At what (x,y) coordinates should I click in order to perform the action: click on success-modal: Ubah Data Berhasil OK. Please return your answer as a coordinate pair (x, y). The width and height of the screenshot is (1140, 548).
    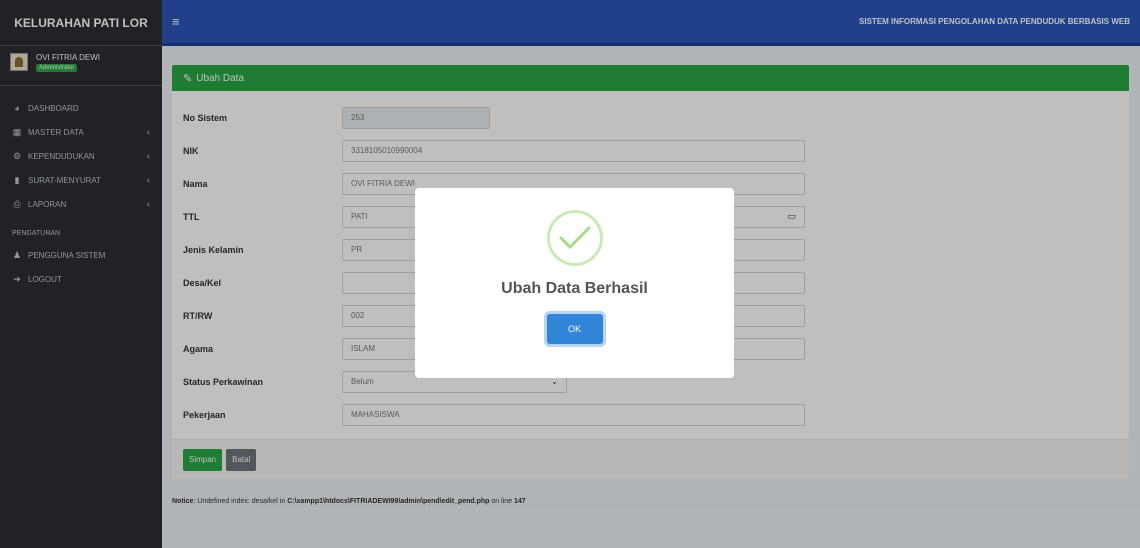
    Looking at the image, I should click on (574, 283).